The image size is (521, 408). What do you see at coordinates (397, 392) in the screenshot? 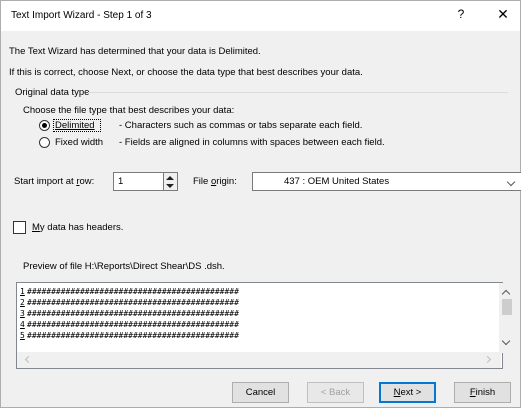
I see `next-label-acc: N` at bounding box center [397, 392].